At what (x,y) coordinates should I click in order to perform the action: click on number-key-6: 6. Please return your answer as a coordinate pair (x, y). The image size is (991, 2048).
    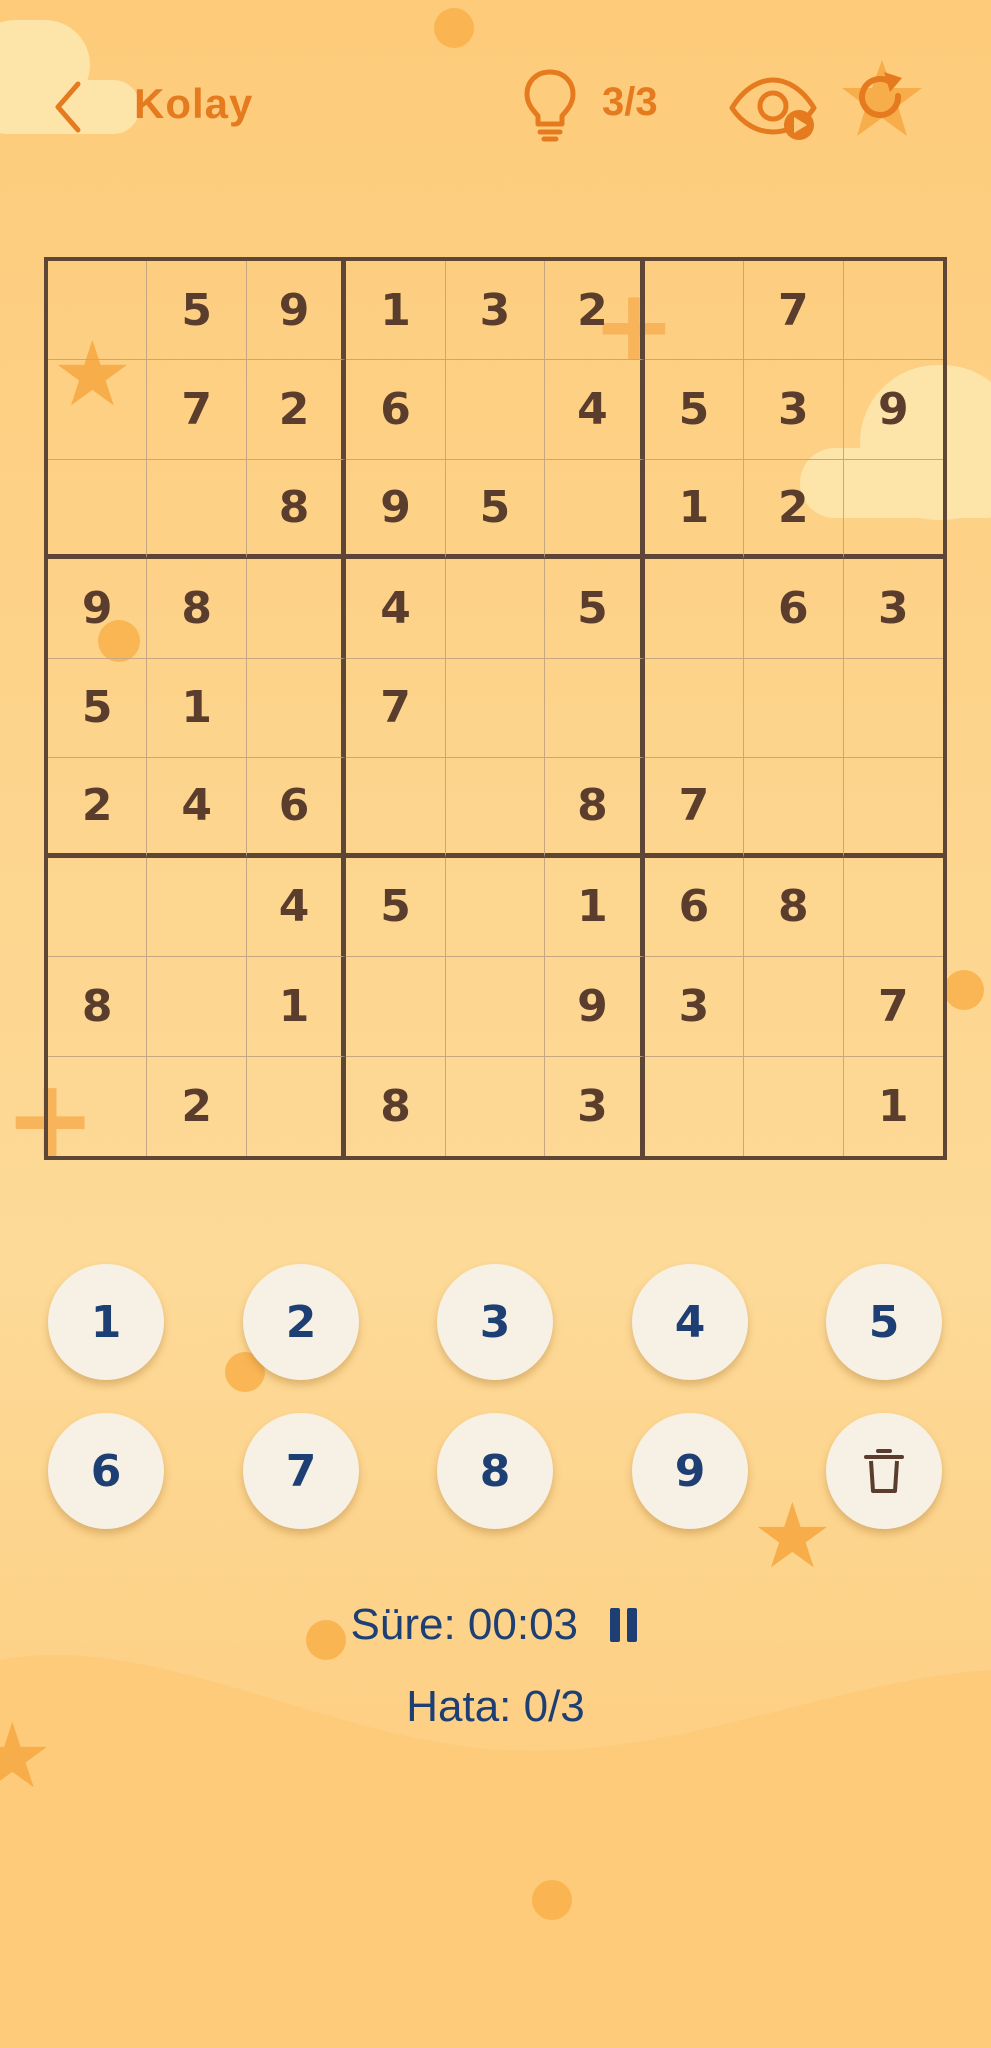
    Looking at the image, I should click on (106, 1471).